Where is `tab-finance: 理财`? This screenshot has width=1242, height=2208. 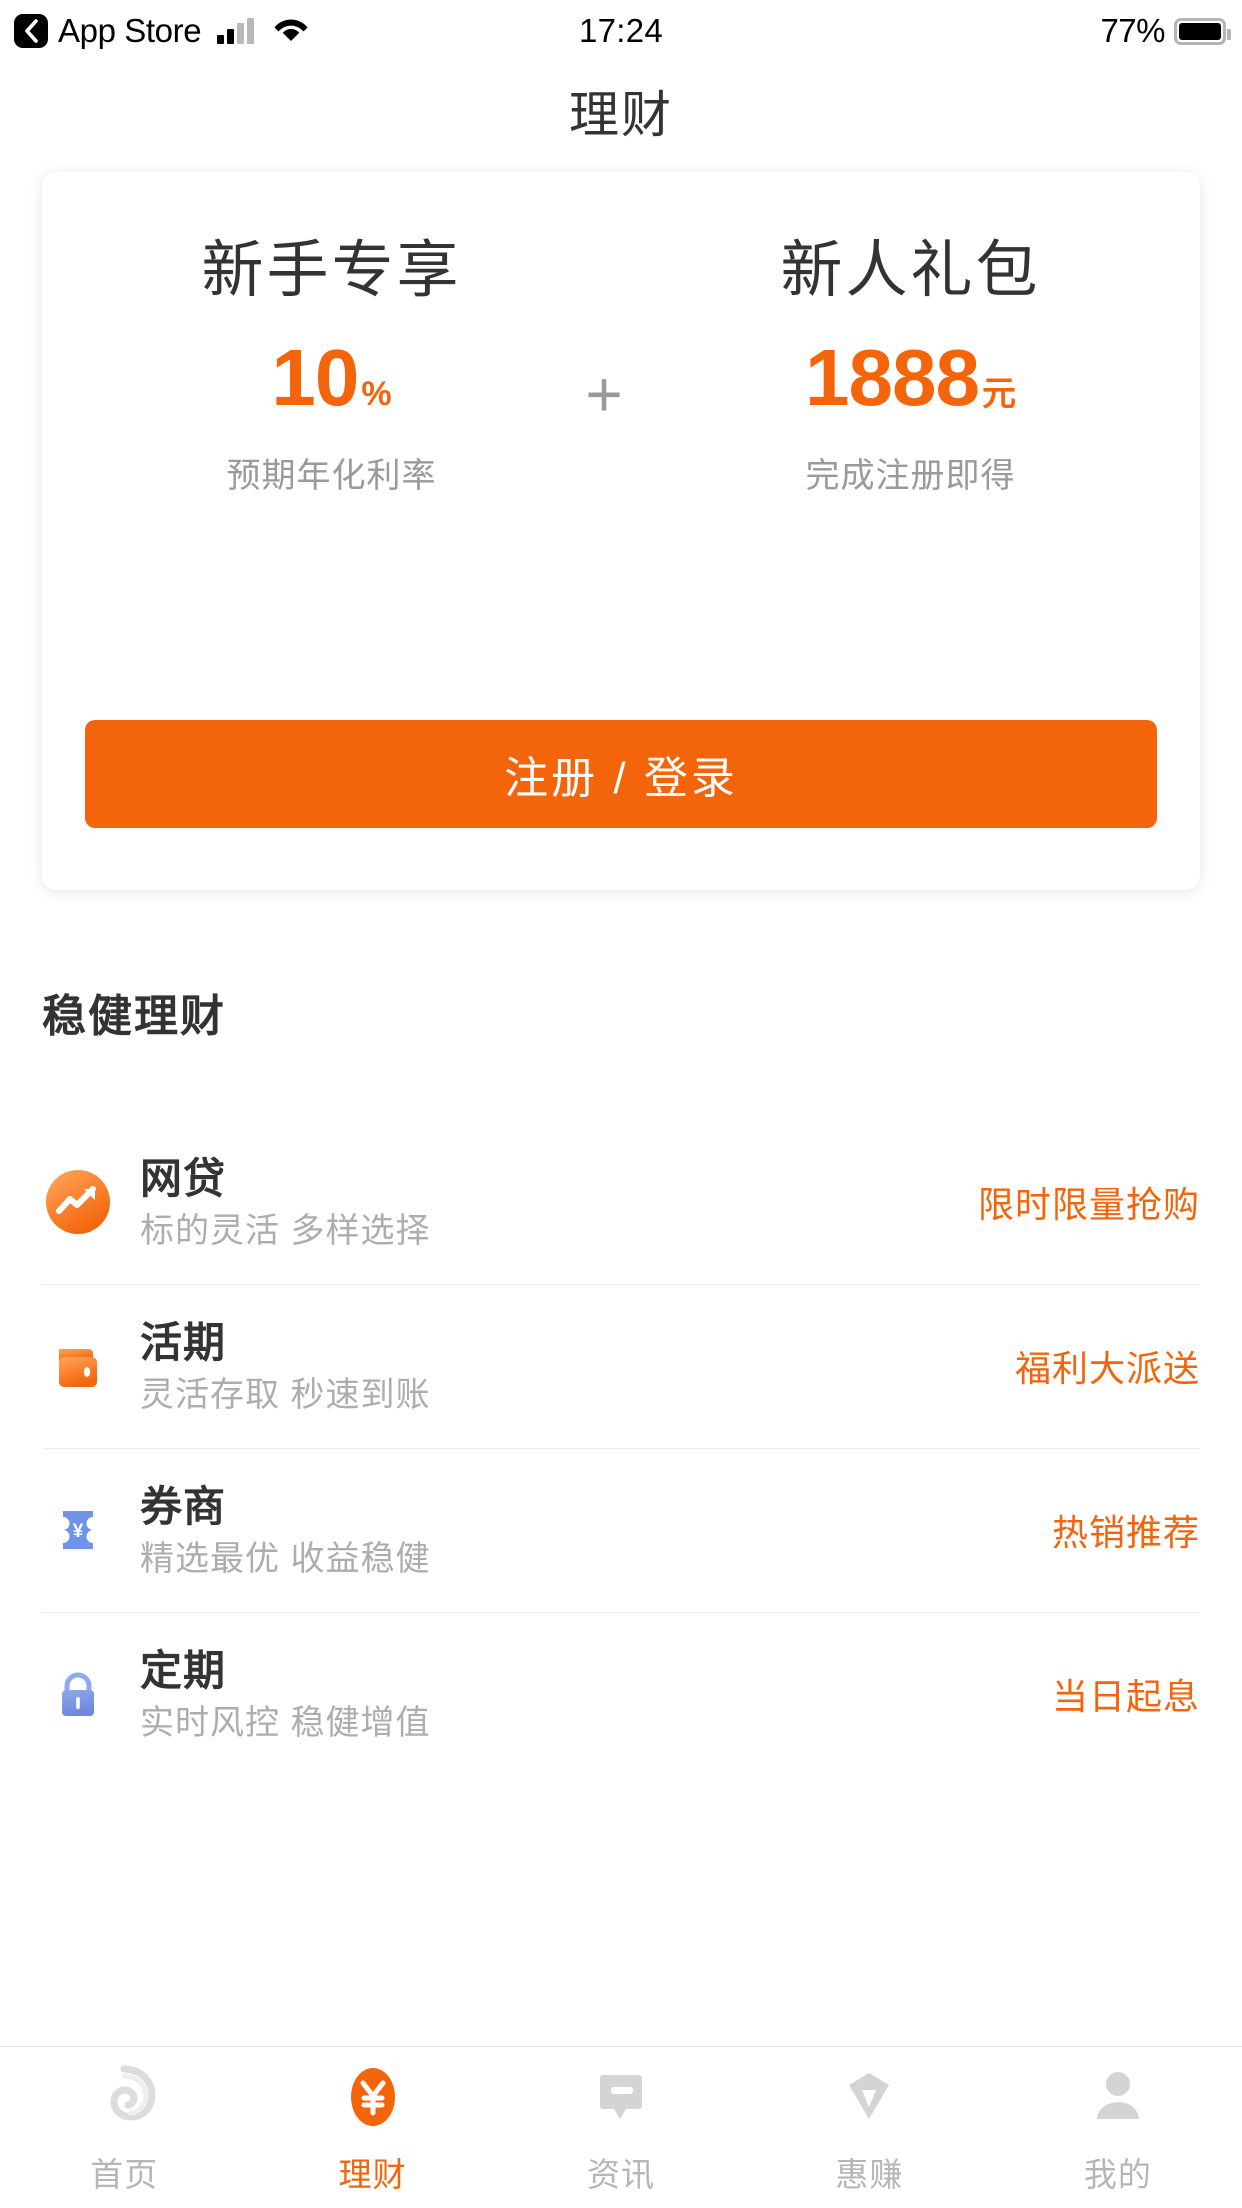 tab-finance: 理财 is located at coordinates (372, 2127).